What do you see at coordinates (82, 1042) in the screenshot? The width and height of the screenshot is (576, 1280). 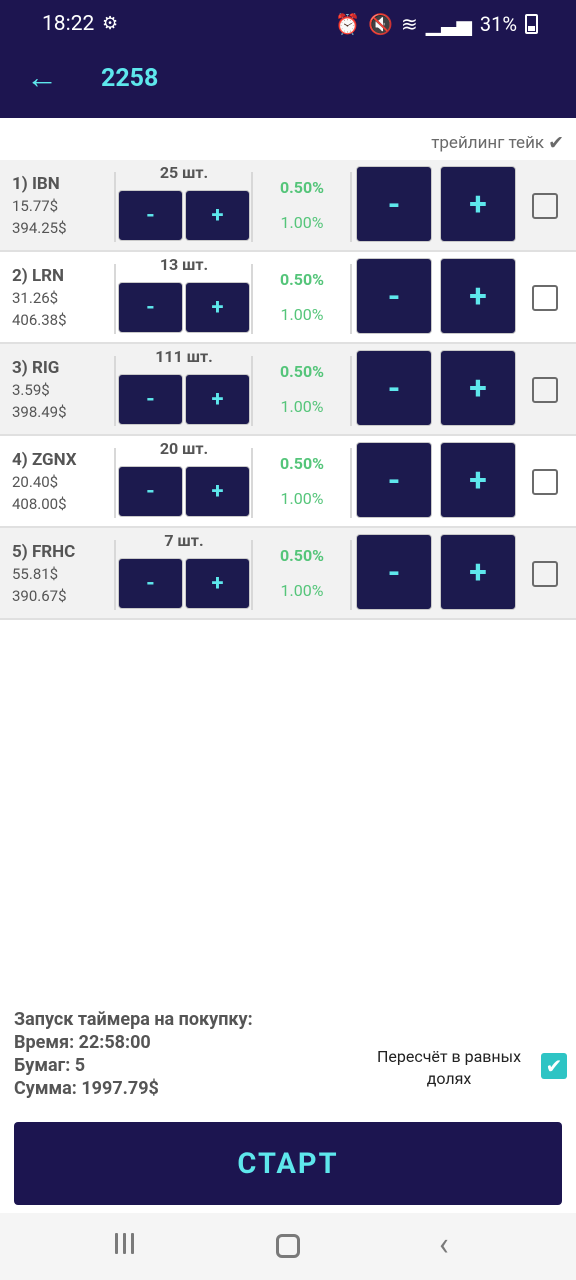 I see `summary-time: Время: 22:58:00` at bounding box center [82, 1042].